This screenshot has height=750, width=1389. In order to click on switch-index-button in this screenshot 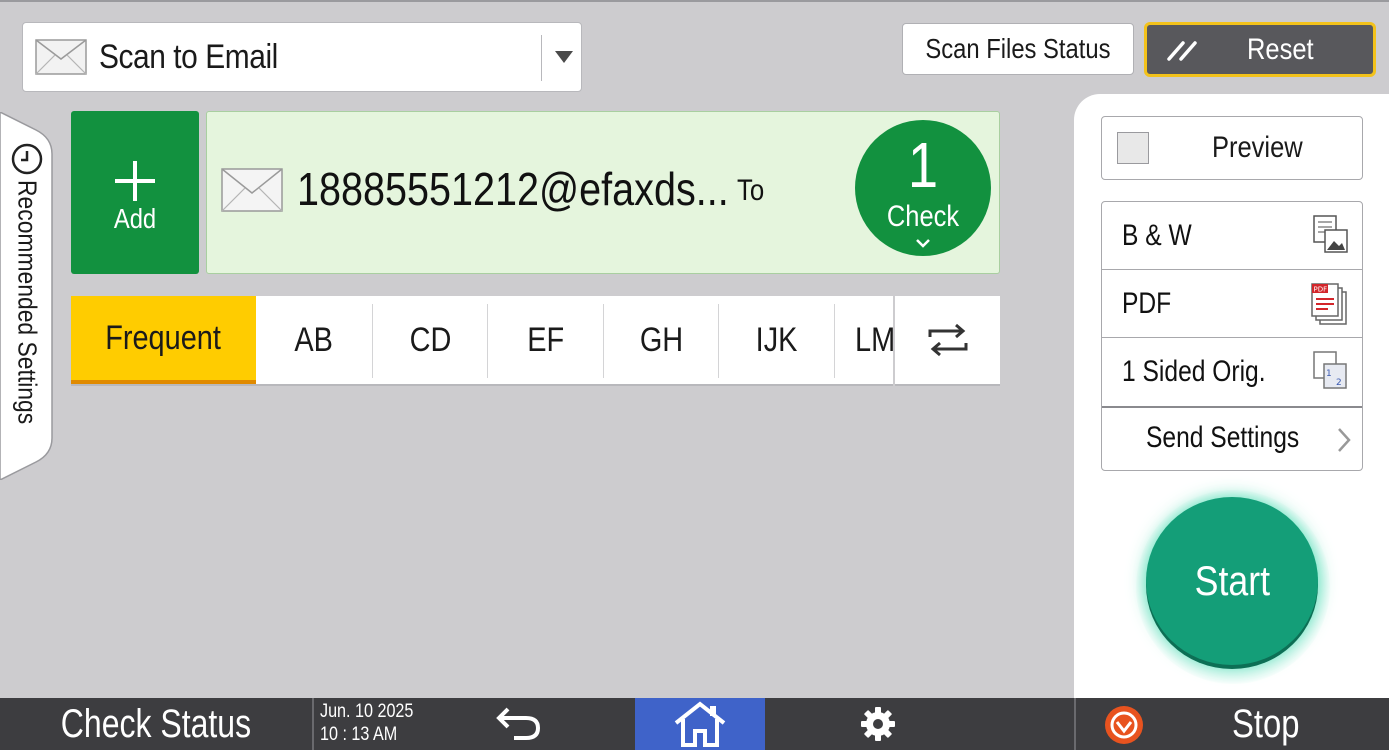, I will do `click(947, 341)`.